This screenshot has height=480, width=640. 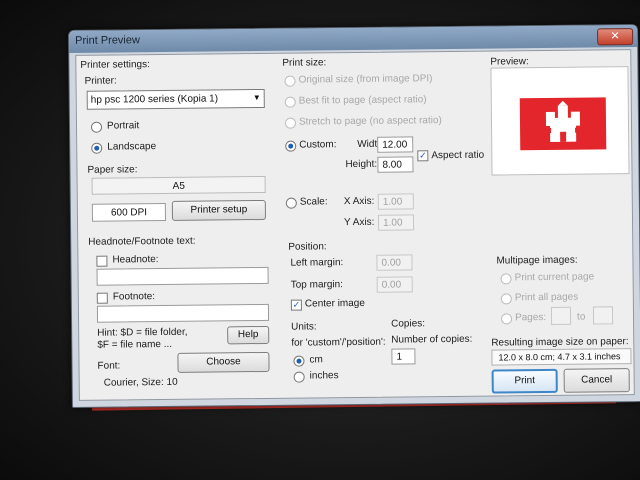 I want to click on pages-to-input, so click(x=603, y=315).